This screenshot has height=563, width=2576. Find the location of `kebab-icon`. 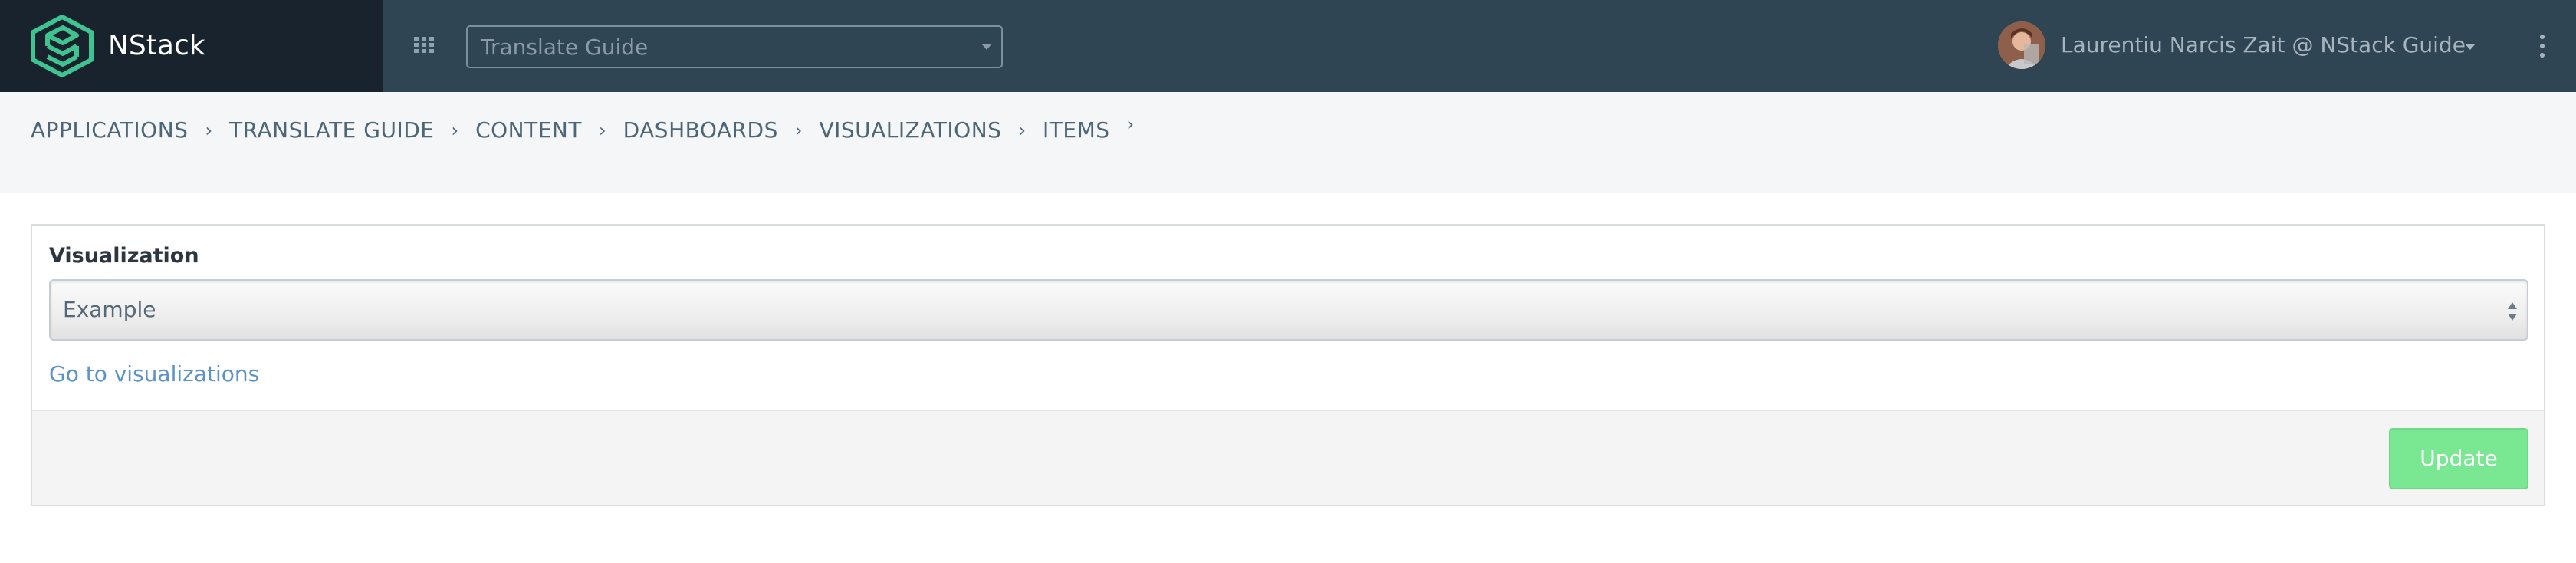

kebab-icon is located at coordinates (2542, 46).